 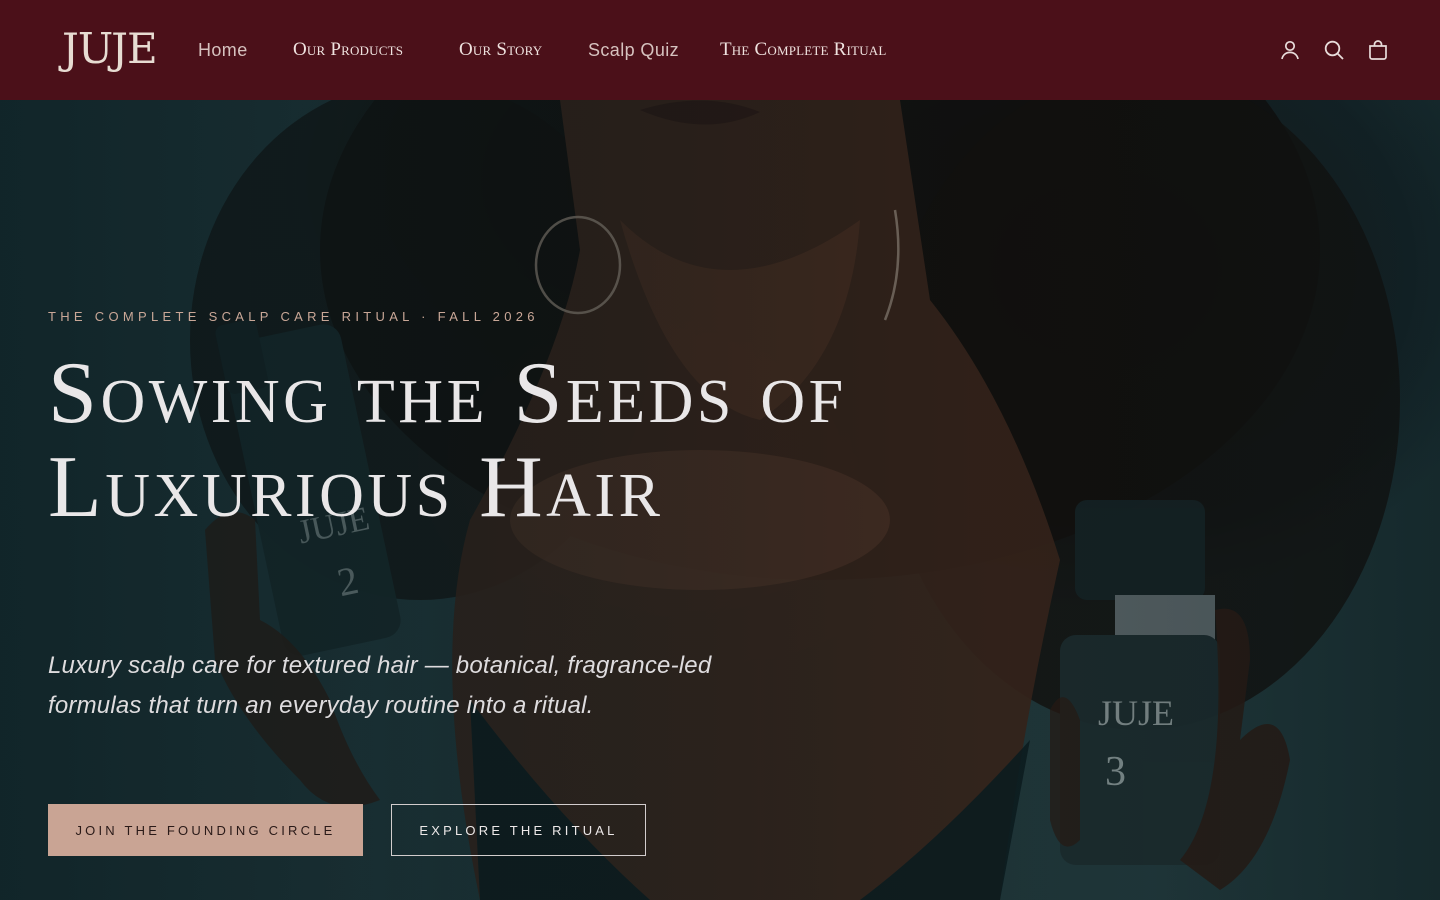 What do you see at coordinates (500, 50) in the screenshot?
I see `nav-item-our-story: Our Story` at bounding box center [500, 50].